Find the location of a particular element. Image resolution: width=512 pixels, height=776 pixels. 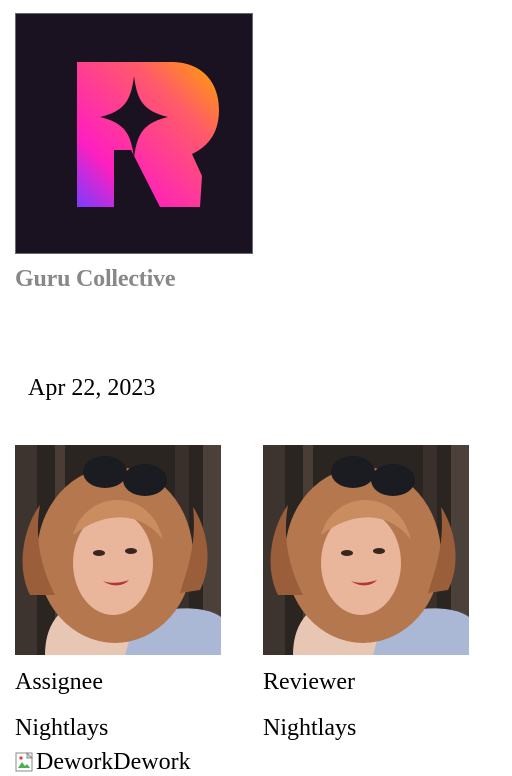

dework-logo-image: DeworkDework is located at coordinates (103, 762).